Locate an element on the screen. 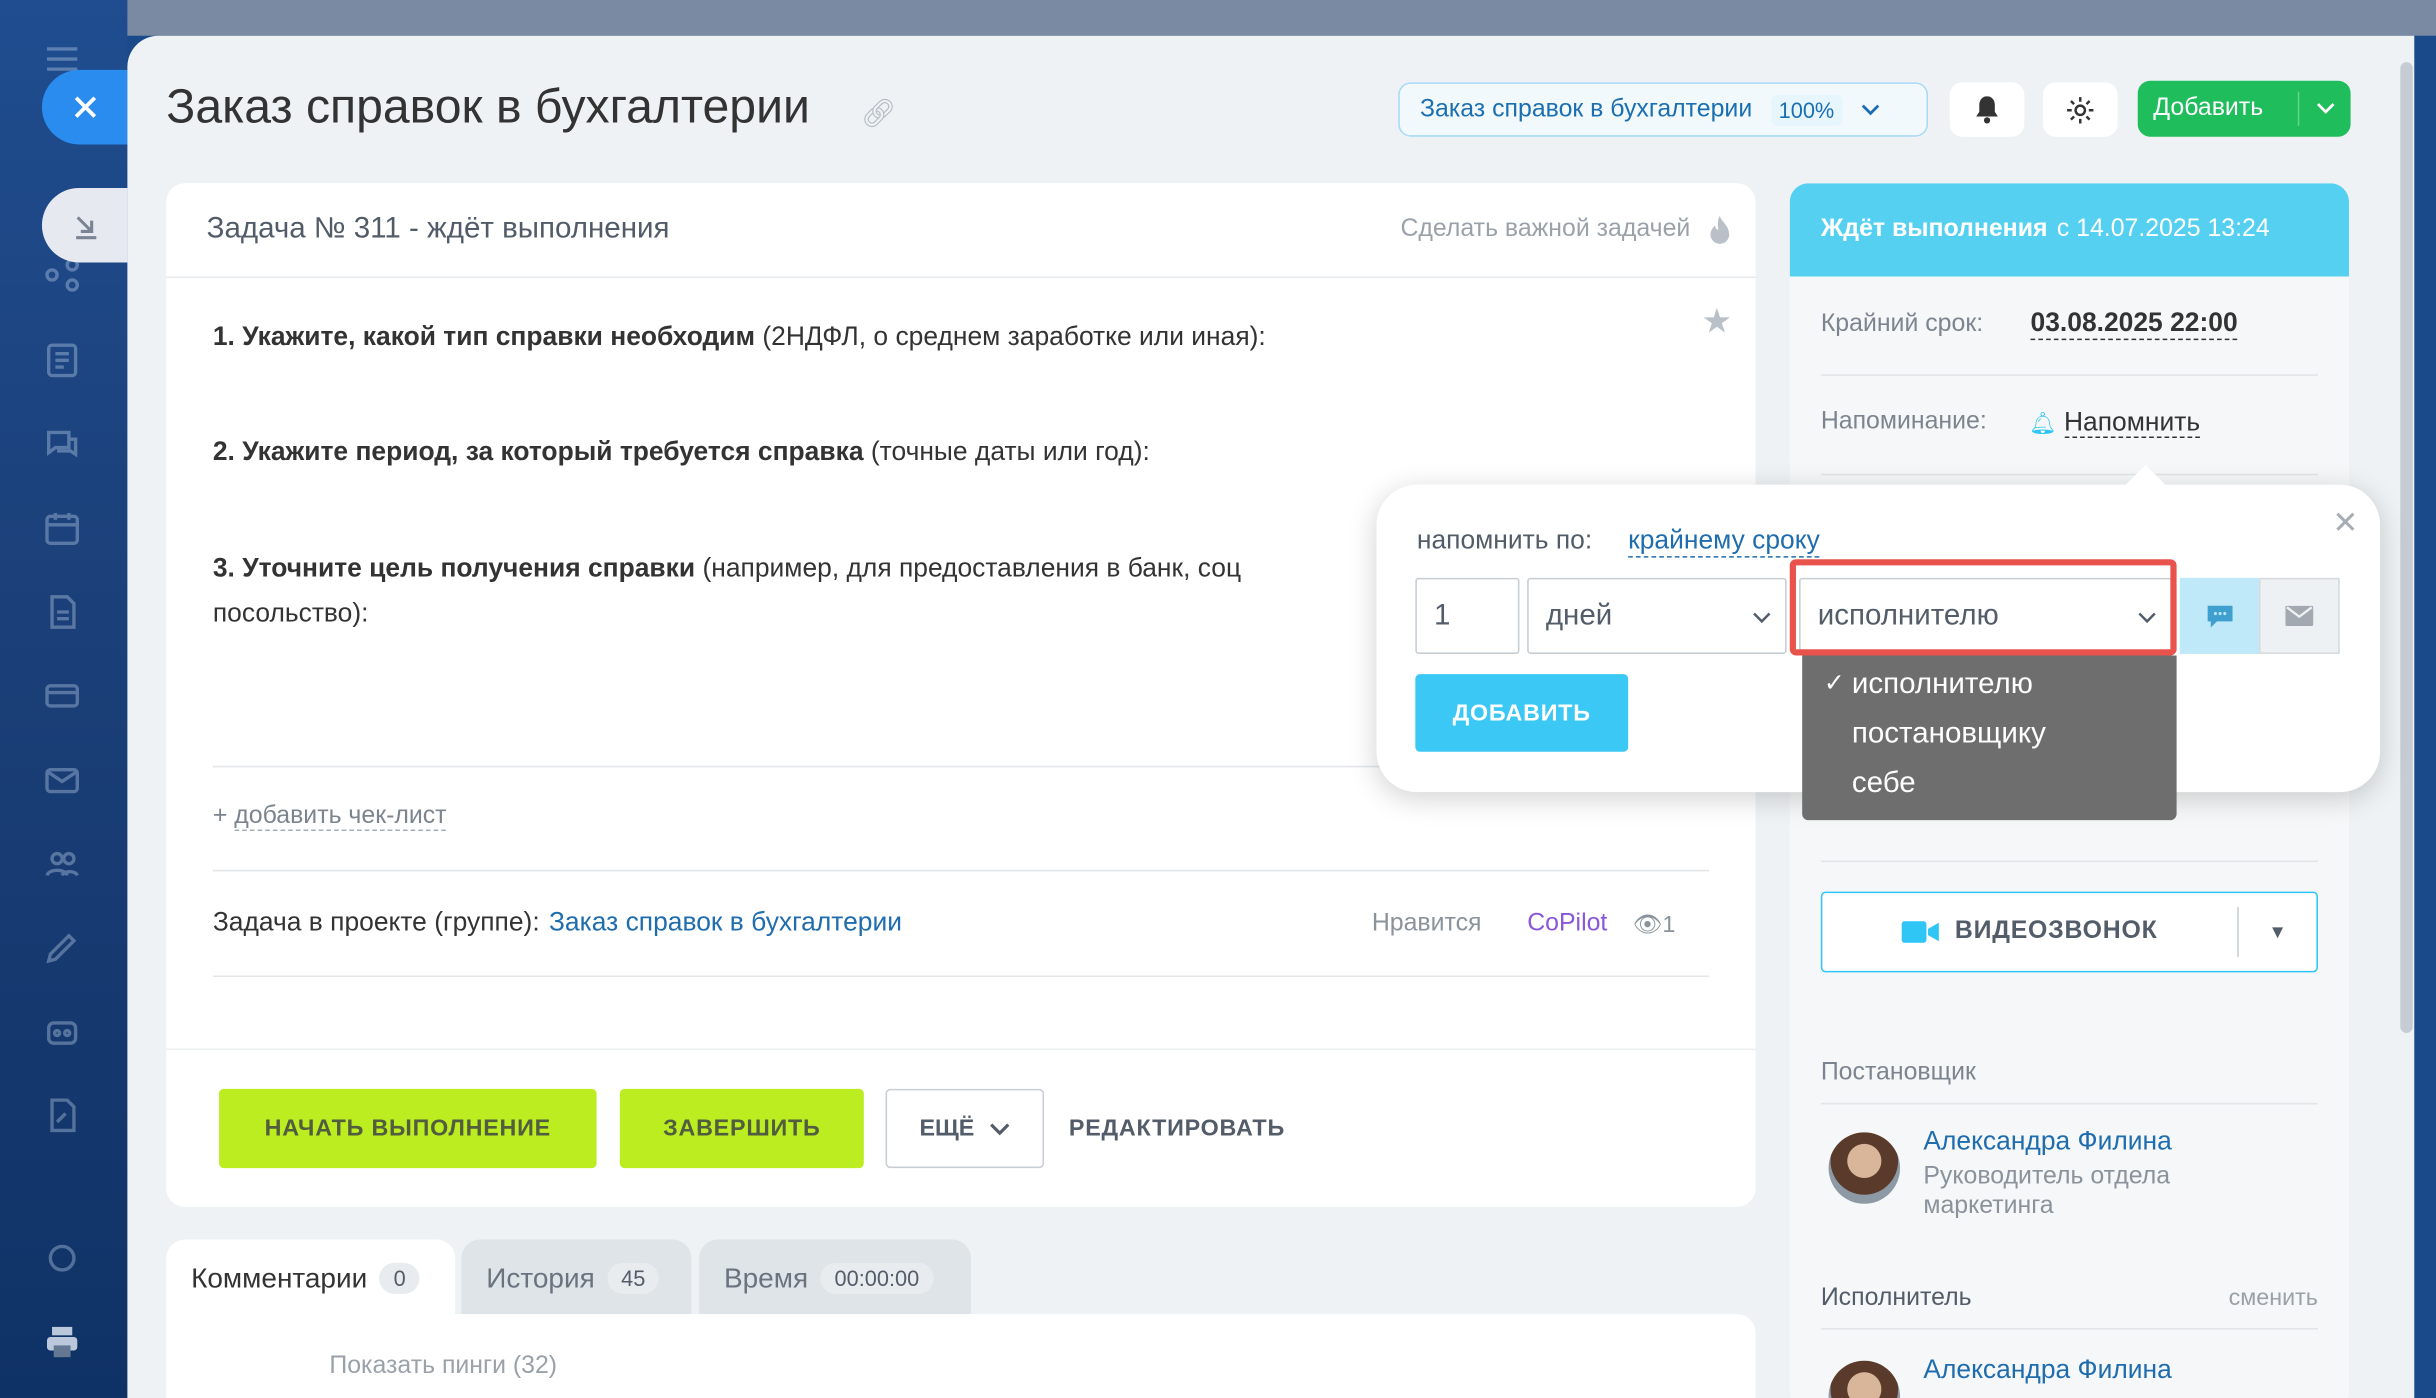 The height and width of the screenshot is (1398, 2436). question-3-continued: посольство): is located at coordinates (290, 613).